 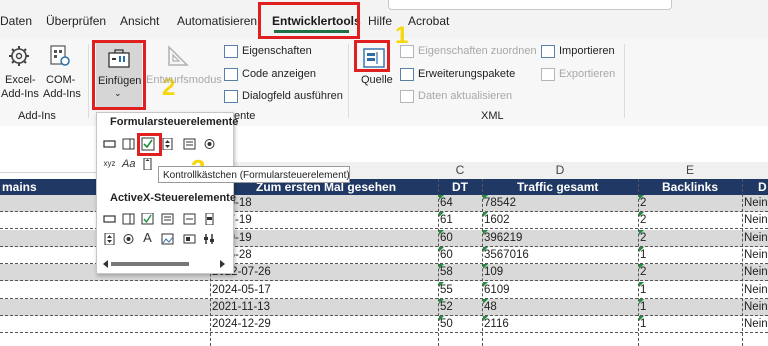 What do you see at coordinates (530, 5) in the screenshot?
I see `search-box` at bounding box center [530, 5].